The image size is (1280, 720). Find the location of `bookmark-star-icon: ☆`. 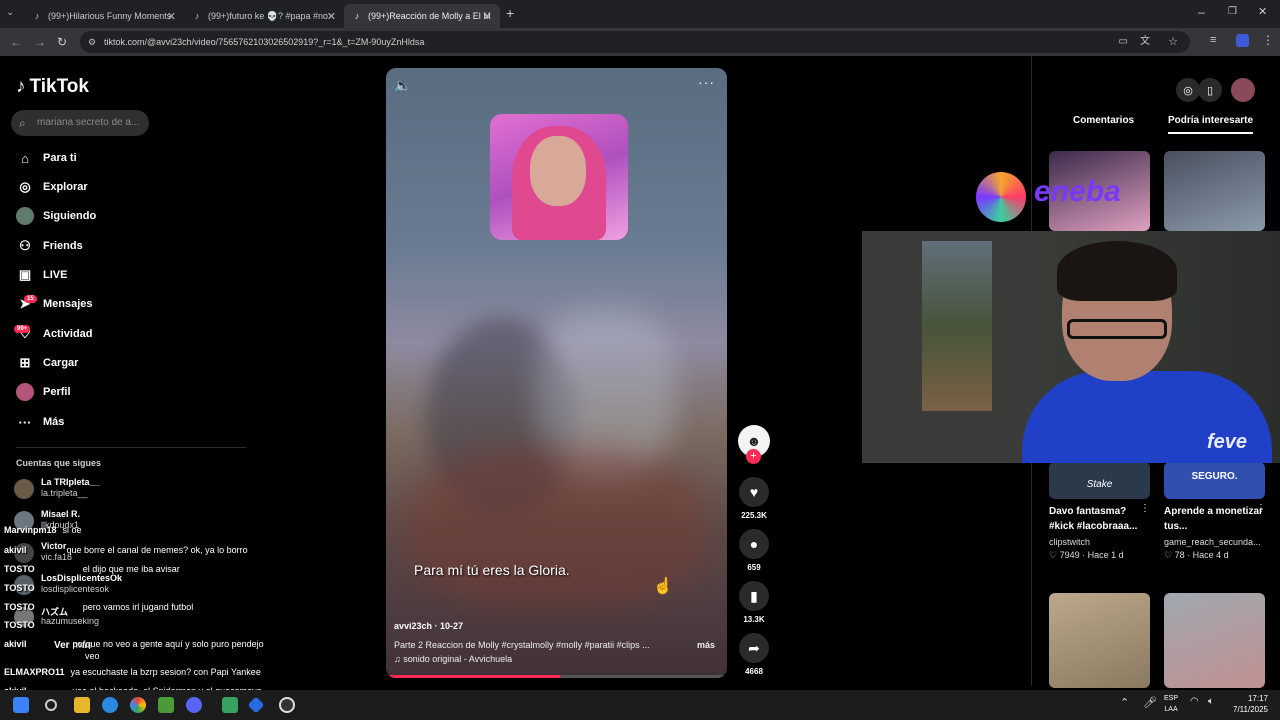

bookmark-star-icon: ☆ is located at coordinates (1173, 42).